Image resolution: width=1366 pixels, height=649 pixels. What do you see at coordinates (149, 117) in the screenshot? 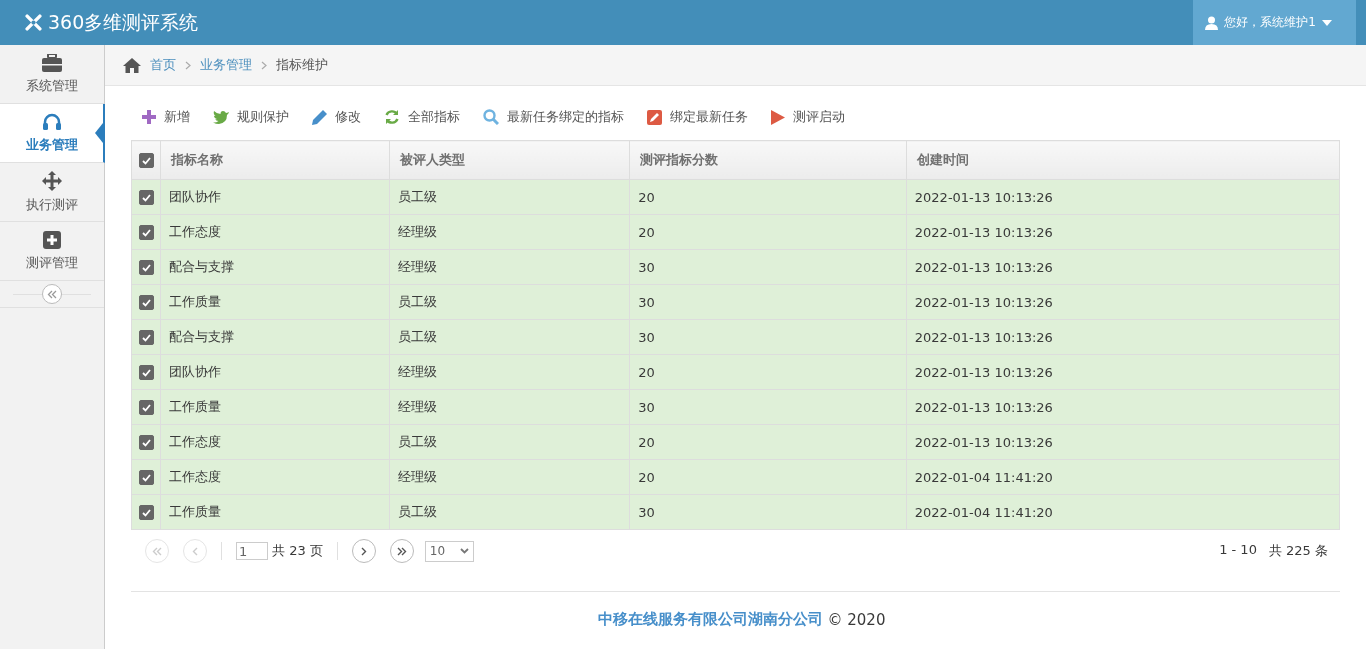
I see `plus-icon` at bounding box center [149, 117].